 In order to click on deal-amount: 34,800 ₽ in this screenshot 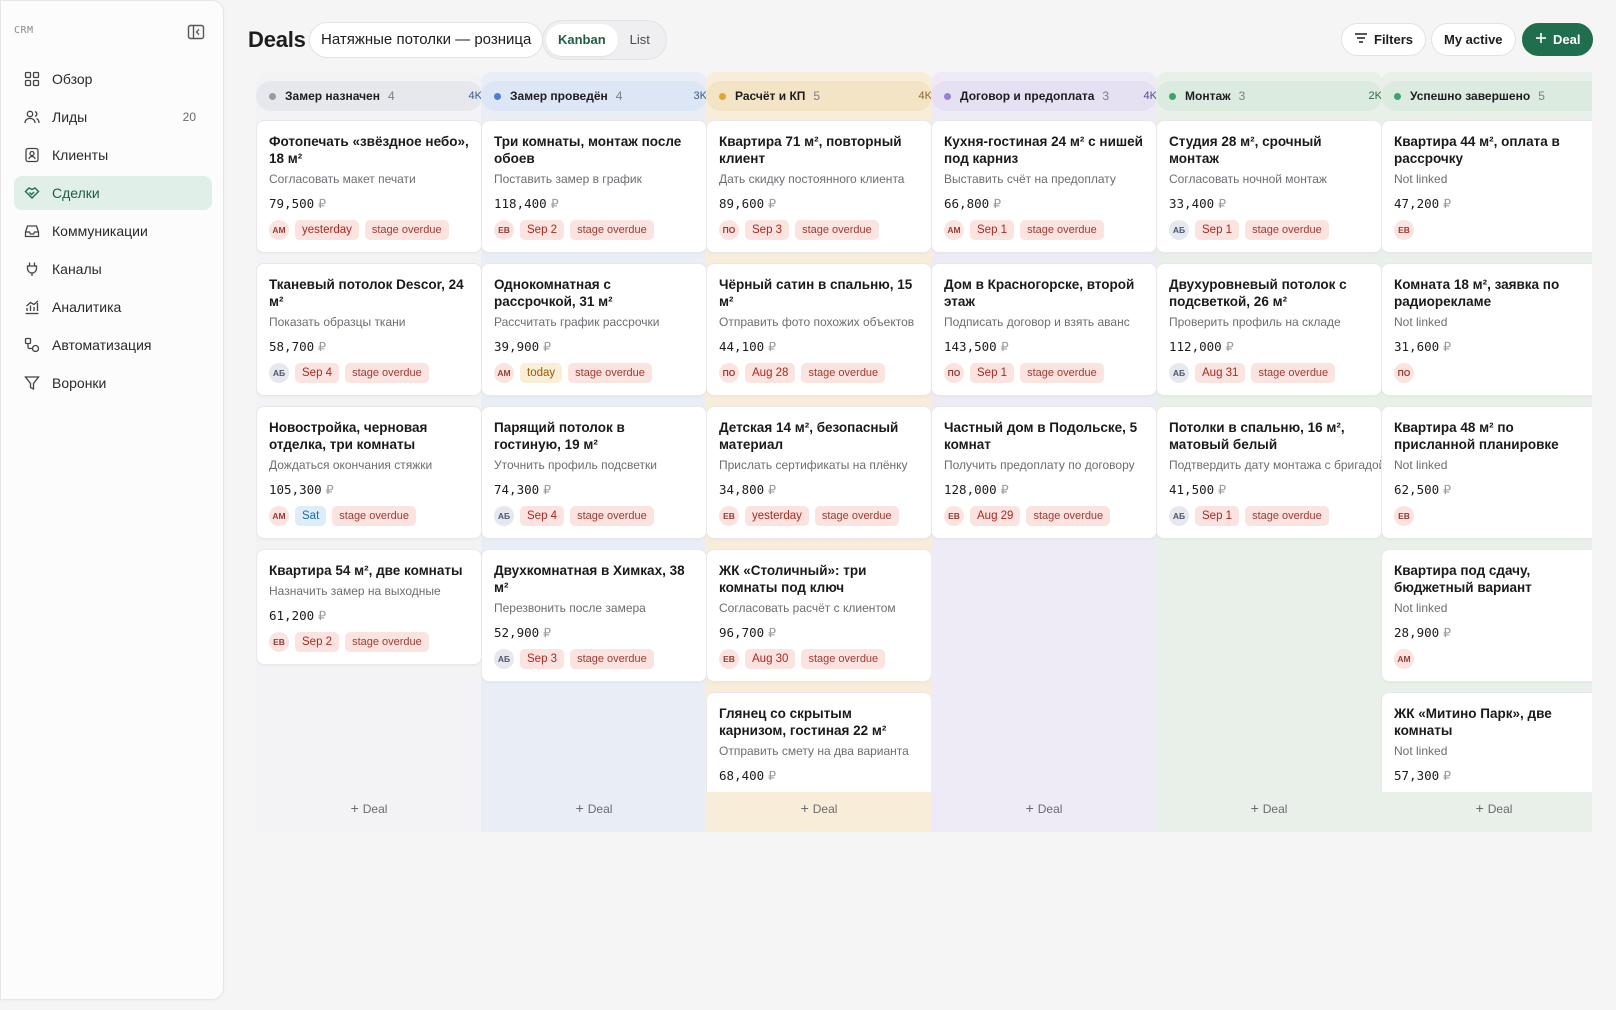, I will do `click(819, 489)`.